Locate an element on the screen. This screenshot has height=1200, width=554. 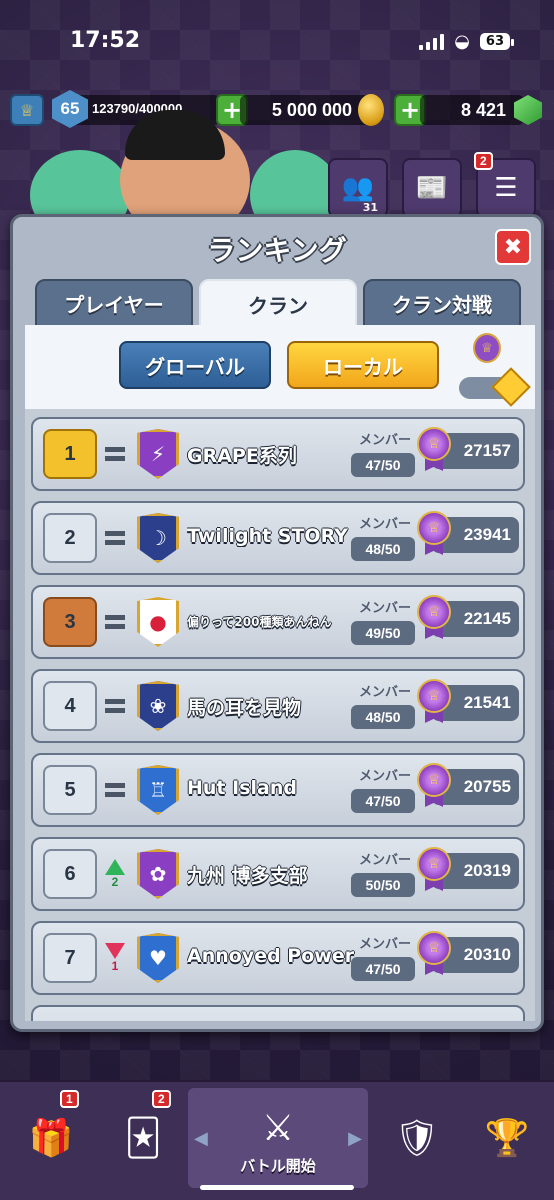
tab-players: プレイヤー is located at coordinates (114, 303).